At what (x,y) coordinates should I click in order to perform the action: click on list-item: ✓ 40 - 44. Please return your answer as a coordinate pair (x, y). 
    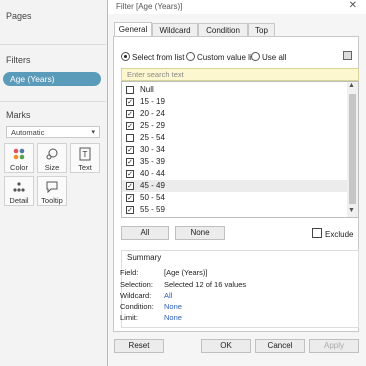
    Looking at the image, I should click on (234, 174).